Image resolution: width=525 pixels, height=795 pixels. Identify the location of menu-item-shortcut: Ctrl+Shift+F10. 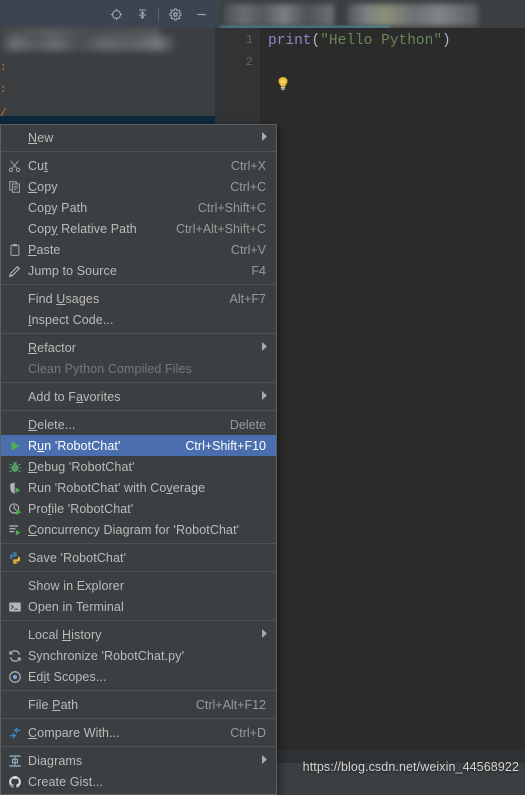
(225, 445).